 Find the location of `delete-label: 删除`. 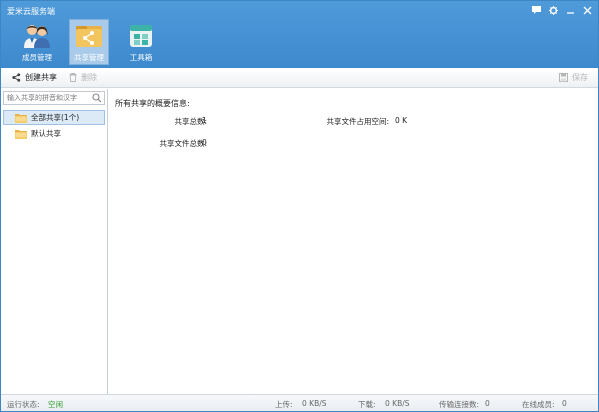

delete-label: 删除 is located at coordinates (89, 77).